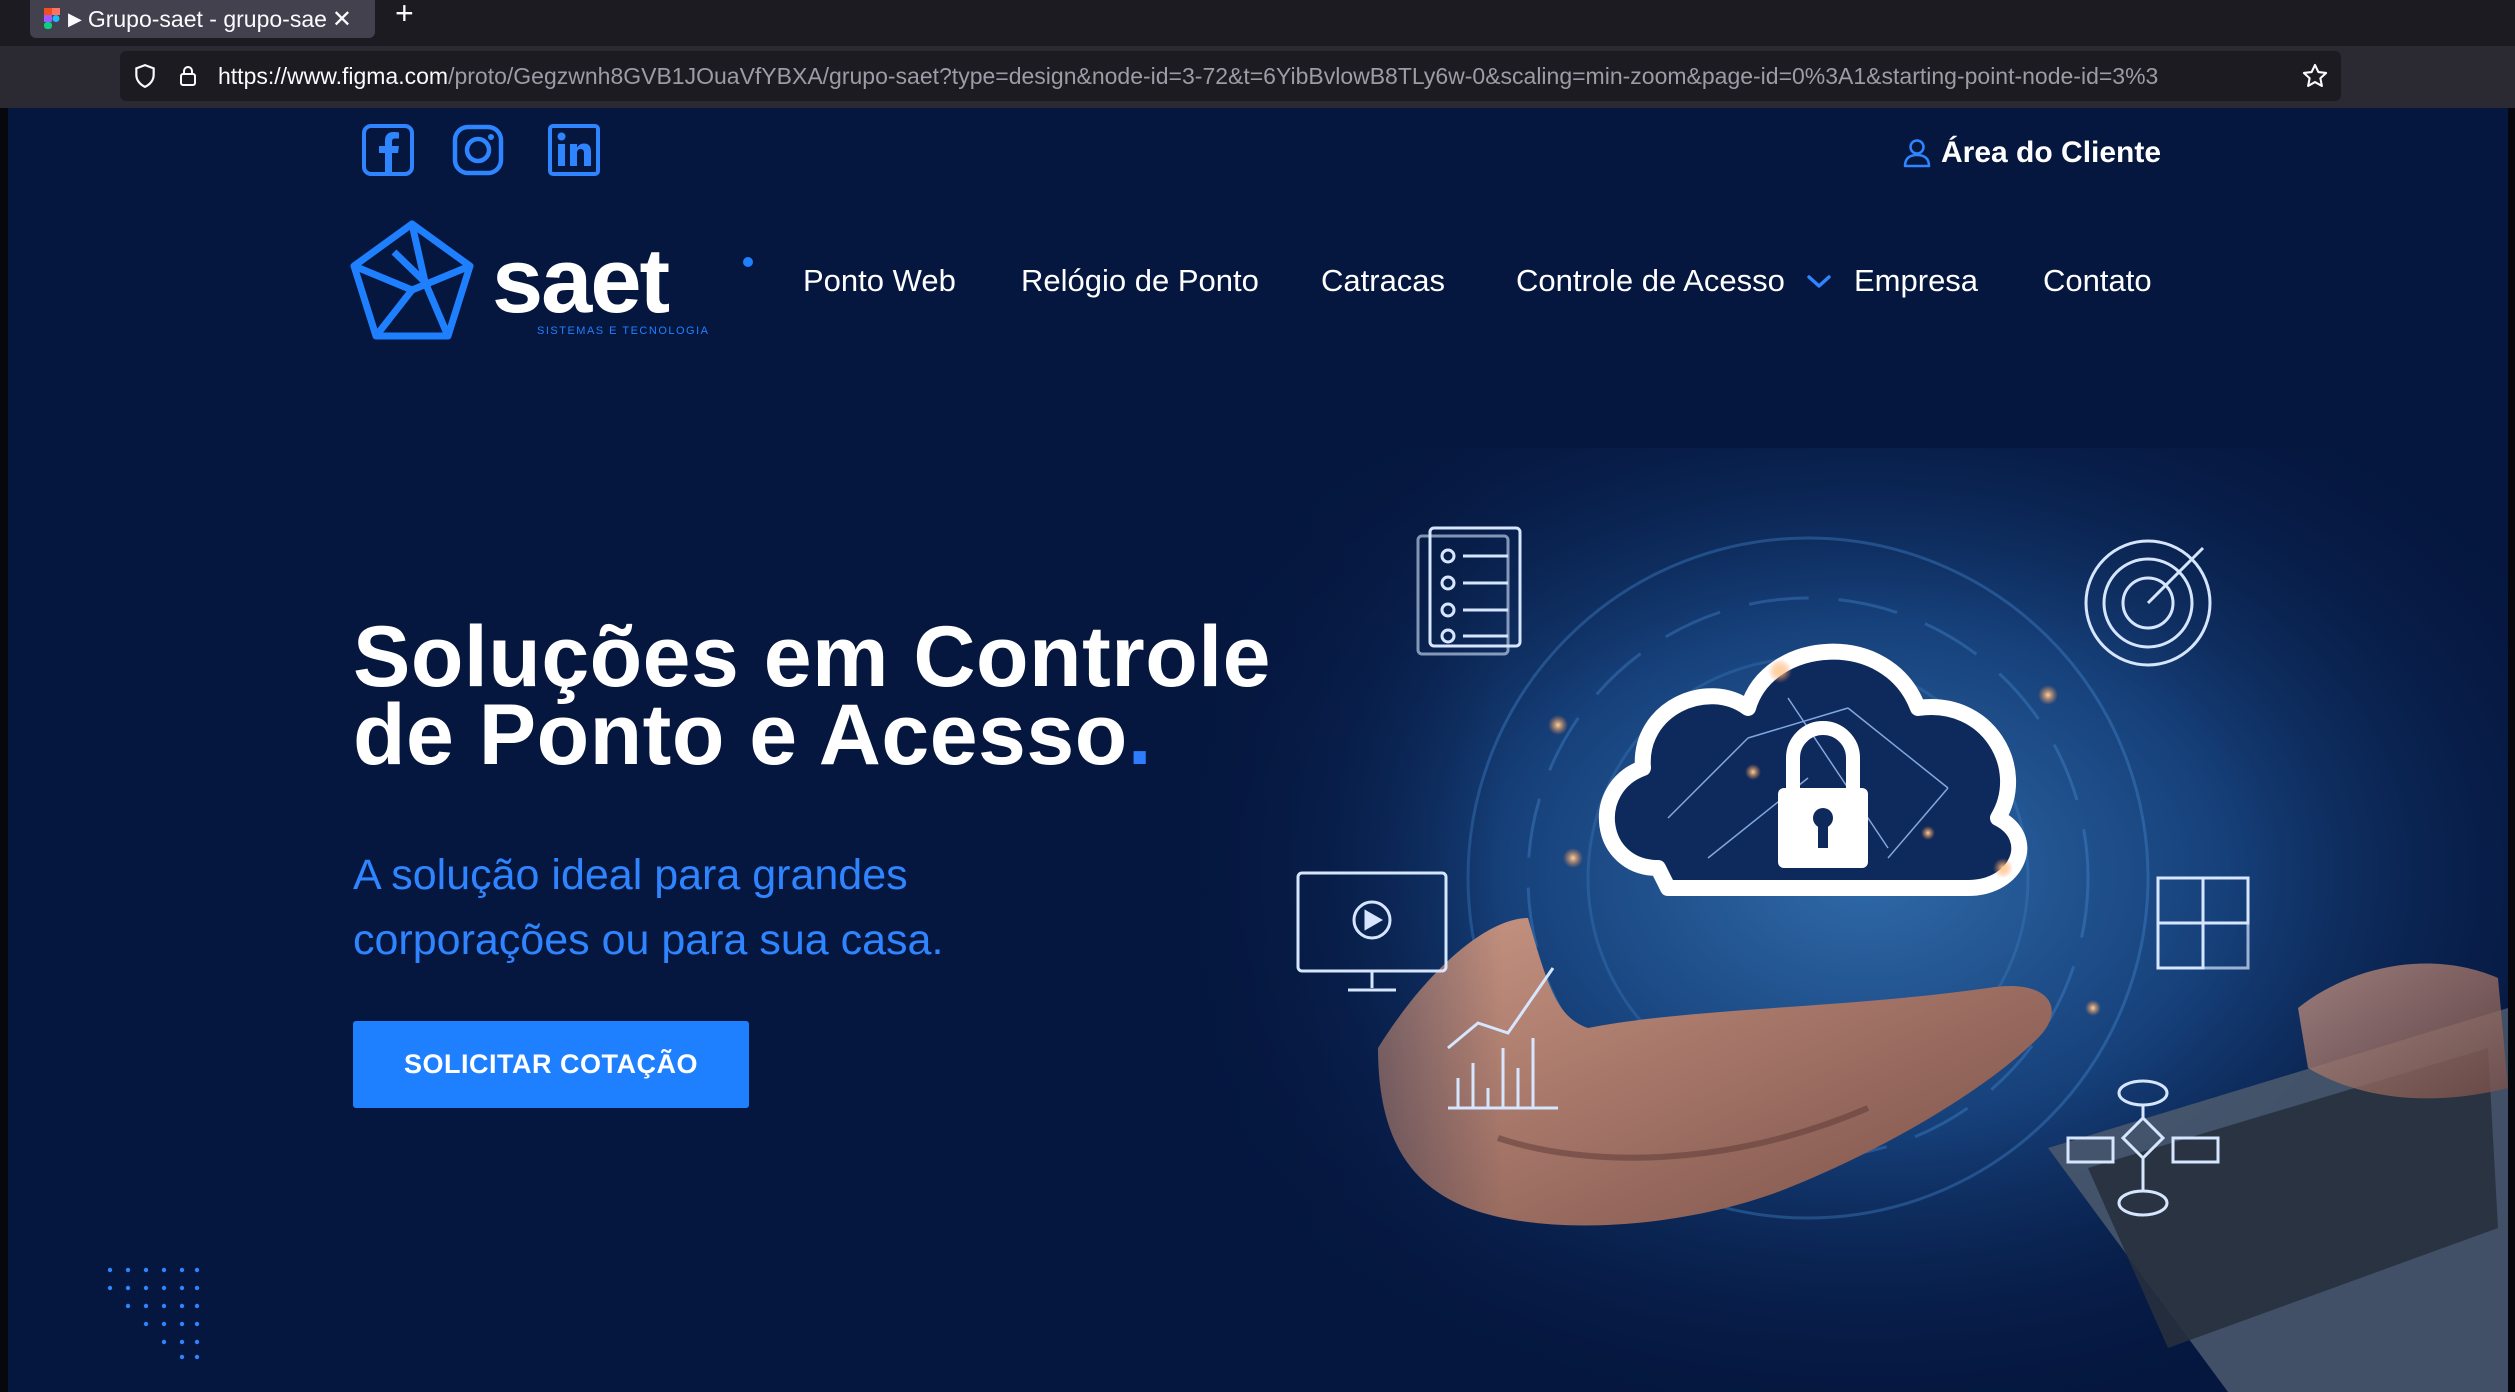 This screenshot has height=1392, width=2515. What do you see at coordinates (342, 19) in the screenshot?
I see `close-tab-icon: ✕` at bounding box center [342, 19].